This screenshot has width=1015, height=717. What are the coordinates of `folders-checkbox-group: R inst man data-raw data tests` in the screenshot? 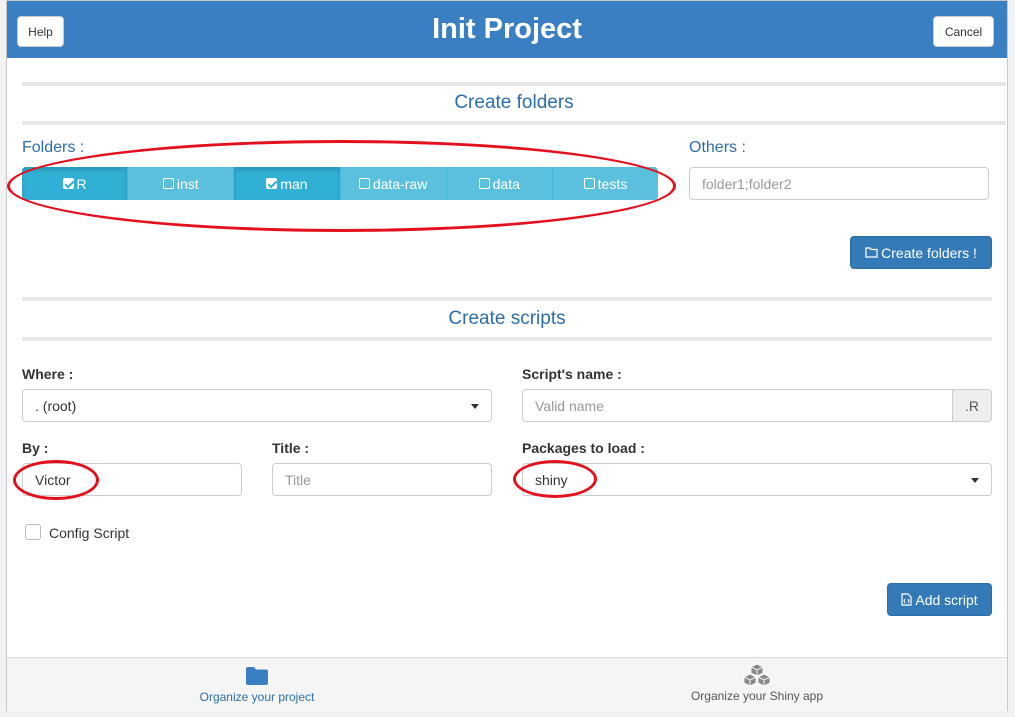 It's located at (340, 183).